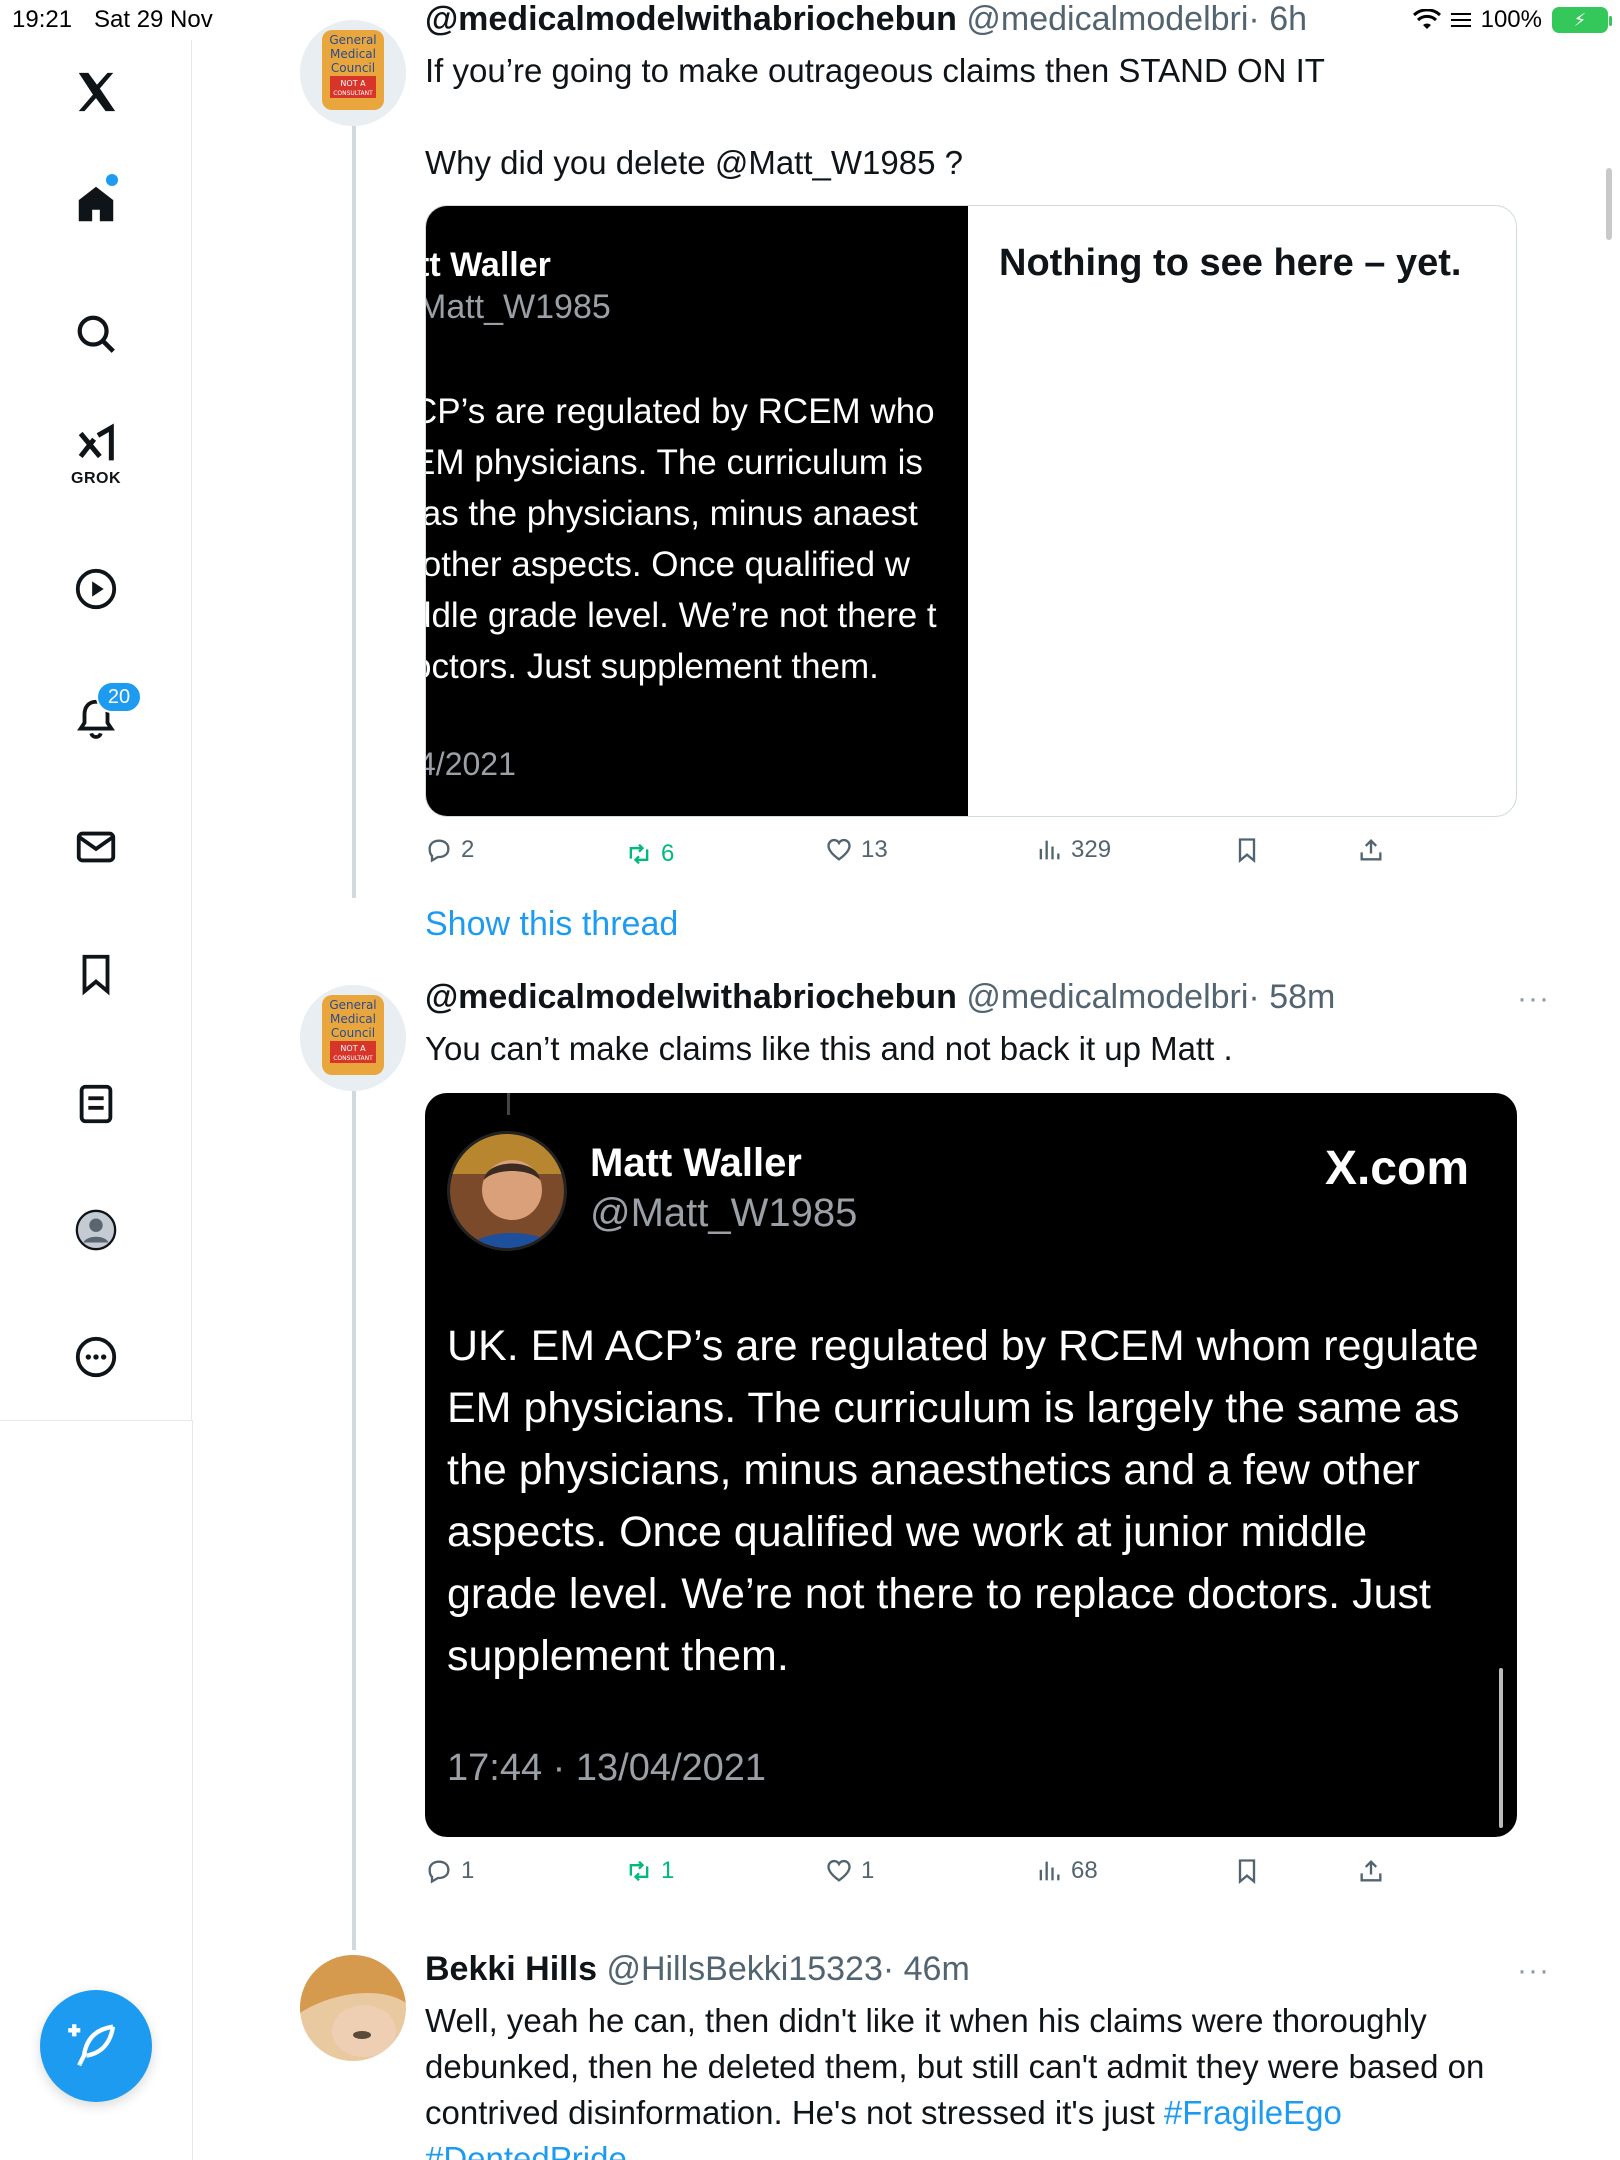 The image size is (1620, 2160). What do you see at coordinates (744, 1969) in the screenshot?
I see `author-handle: @HillsBekki15323` at bounding box center [744, 1969].